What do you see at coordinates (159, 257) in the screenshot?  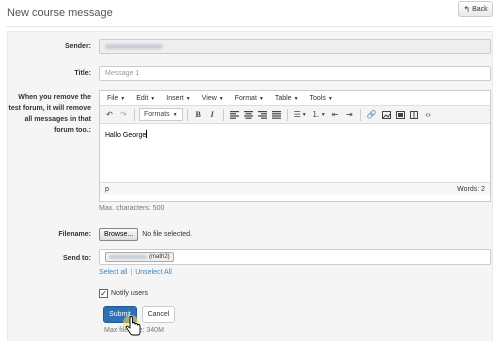 I see `recipient-suffix: (math2)` at bounding box center [159, 257].